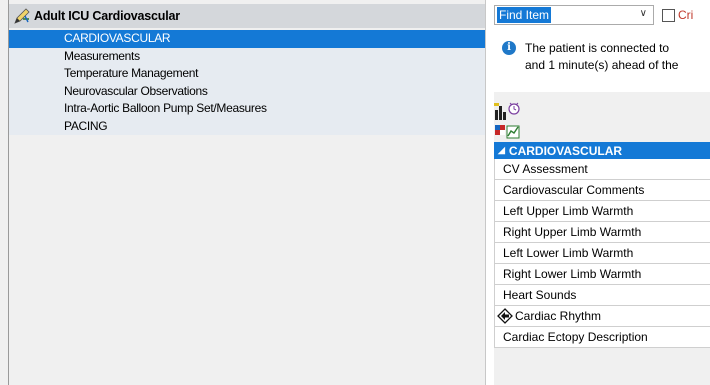  What do you see at coordinates (565, 150) in the screenshot?
I see `section-title: CARDIOVASCULAR` at bounding box center [565, 150].